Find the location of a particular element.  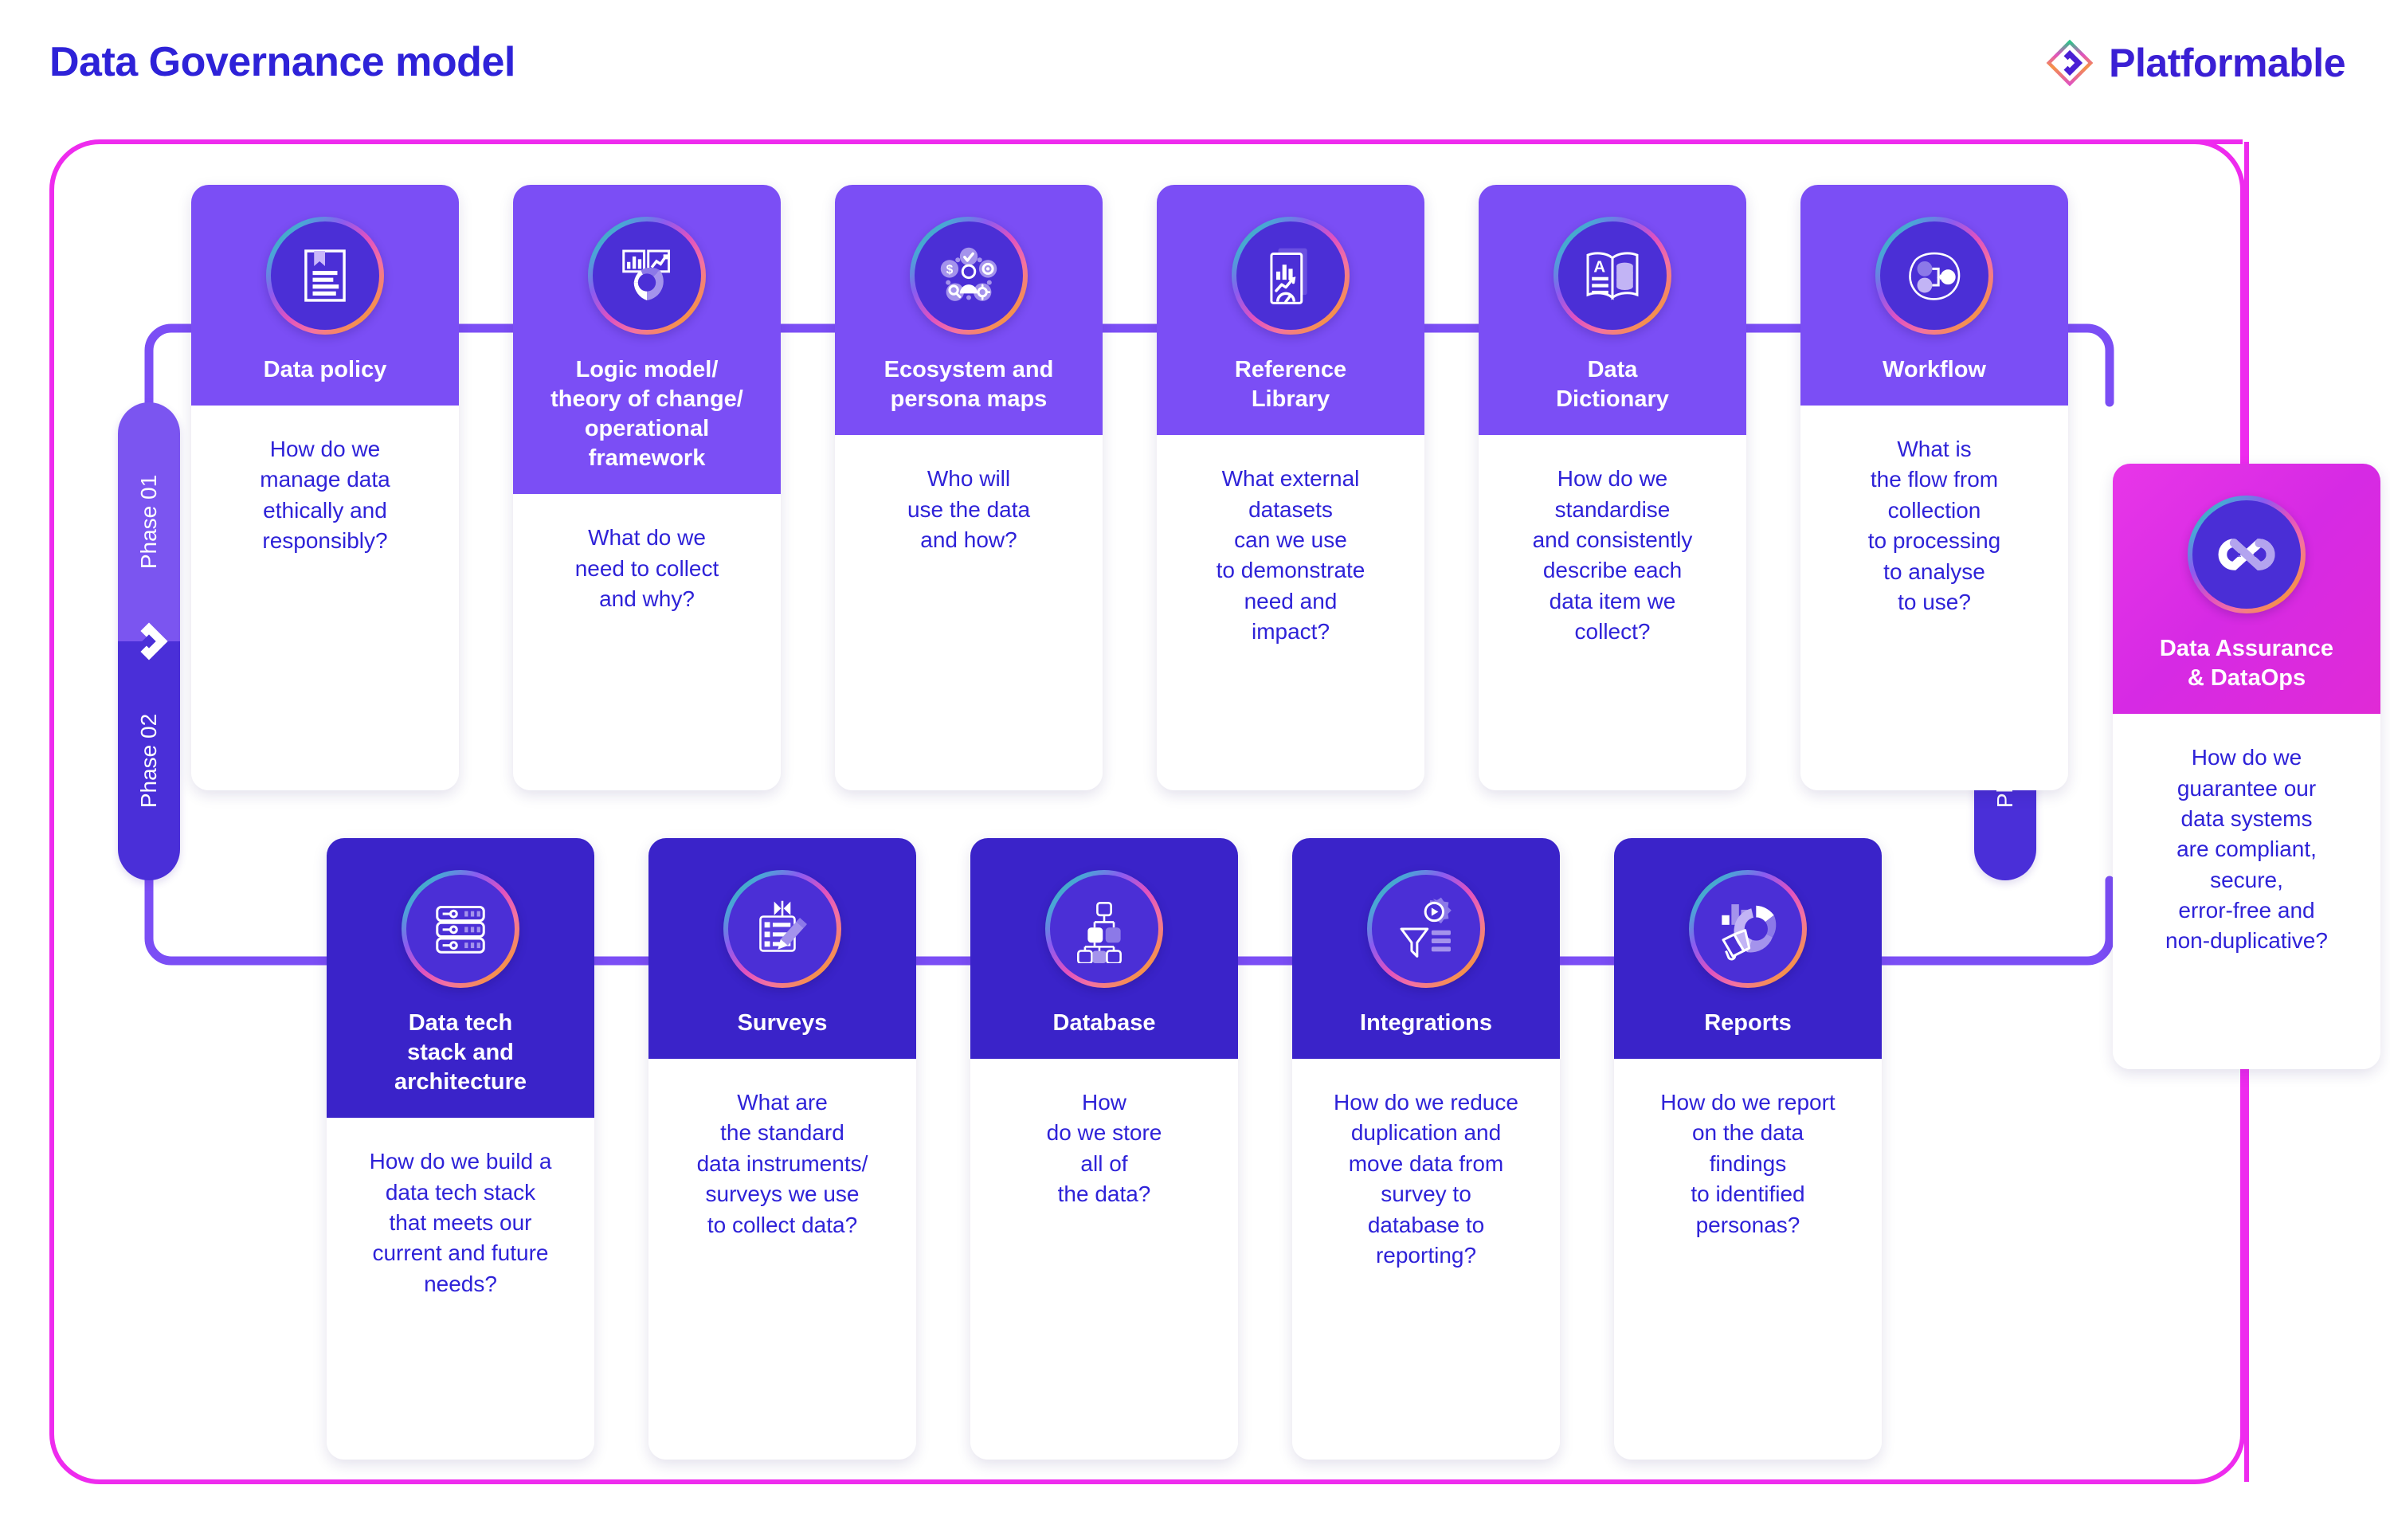

card-title: Integrations is located at coordinates (1426, 1023).